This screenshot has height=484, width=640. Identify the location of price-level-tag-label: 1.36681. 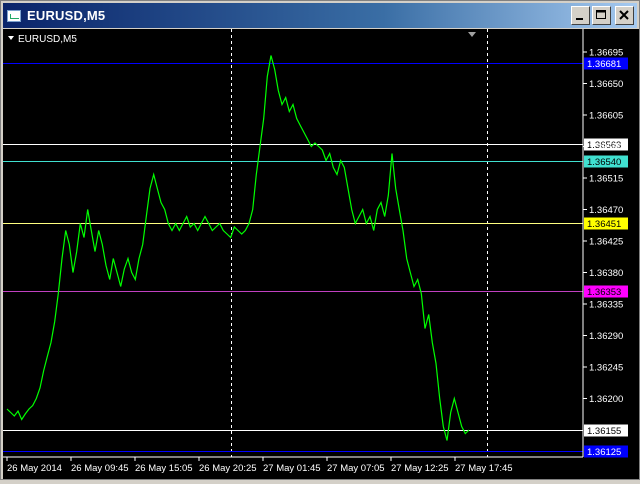
(604, 64).